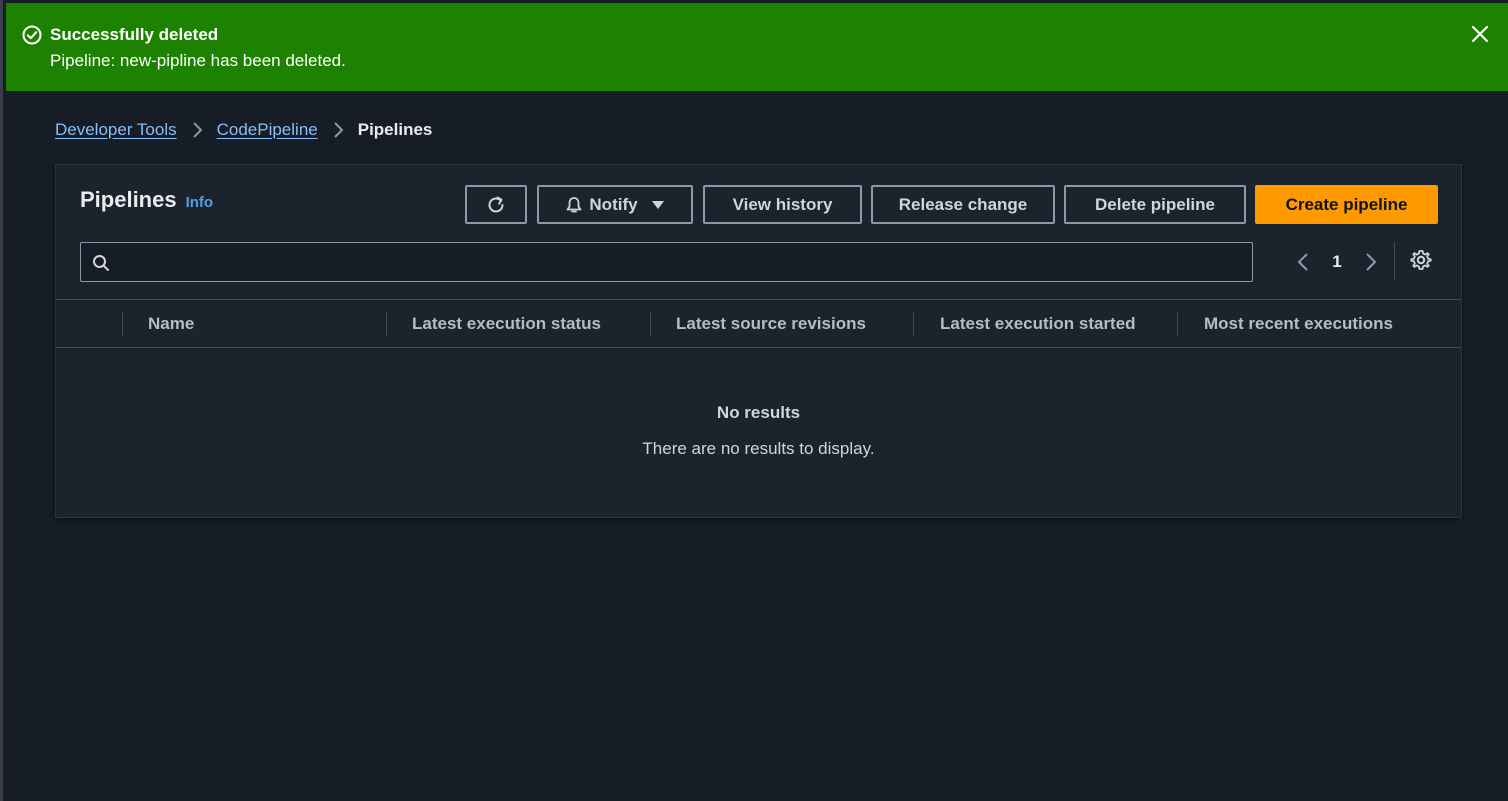 Image resolution: width=1508 pixels, height=801 pixels. Describe the element at coordinates (1346, 204) in the screenshot. I see `create-pipeline-button: Create pipeline` at that location.